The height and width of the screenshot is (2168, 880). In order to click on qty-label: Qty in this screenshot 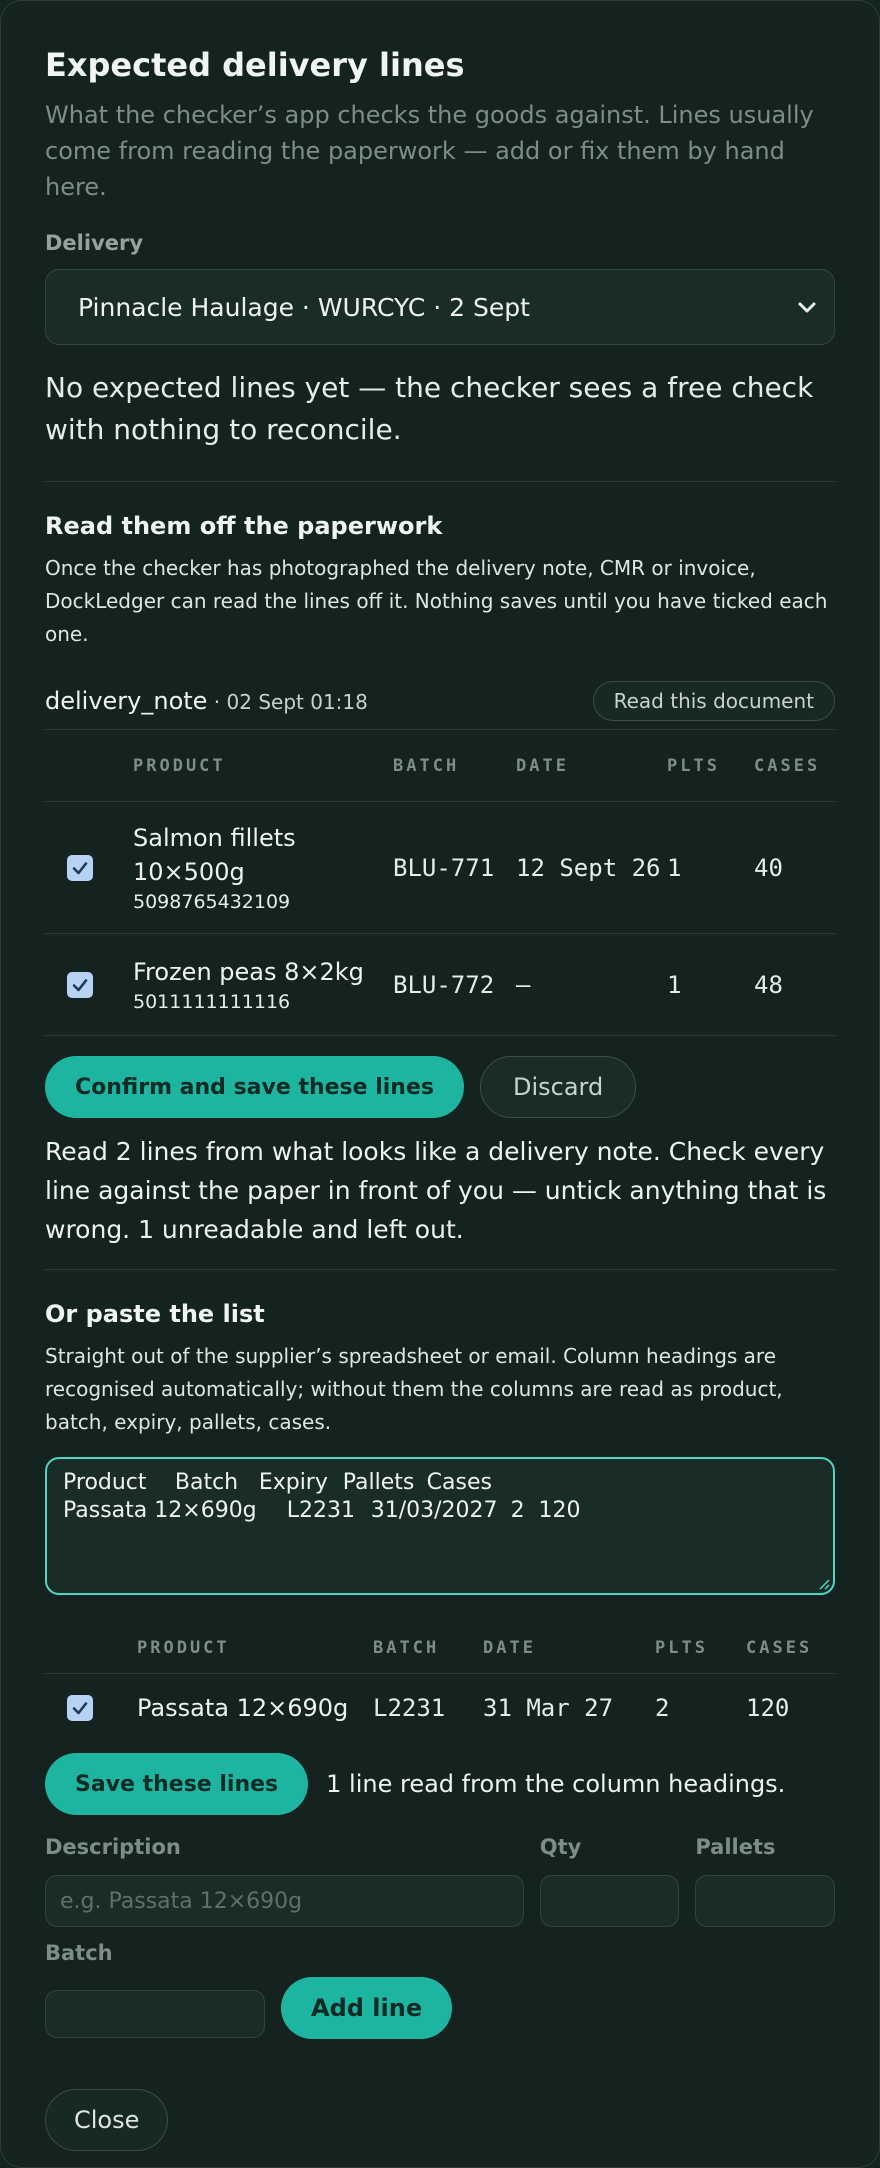, I will do `click(560, 1847)`.